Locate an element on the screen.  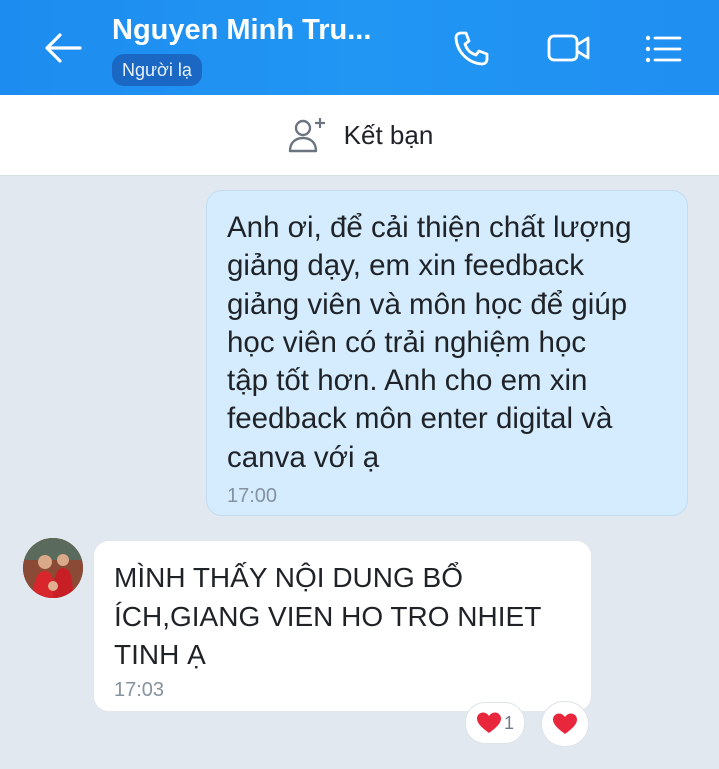
stranger-badge: Người lạ is located at coordinates (157, 70).